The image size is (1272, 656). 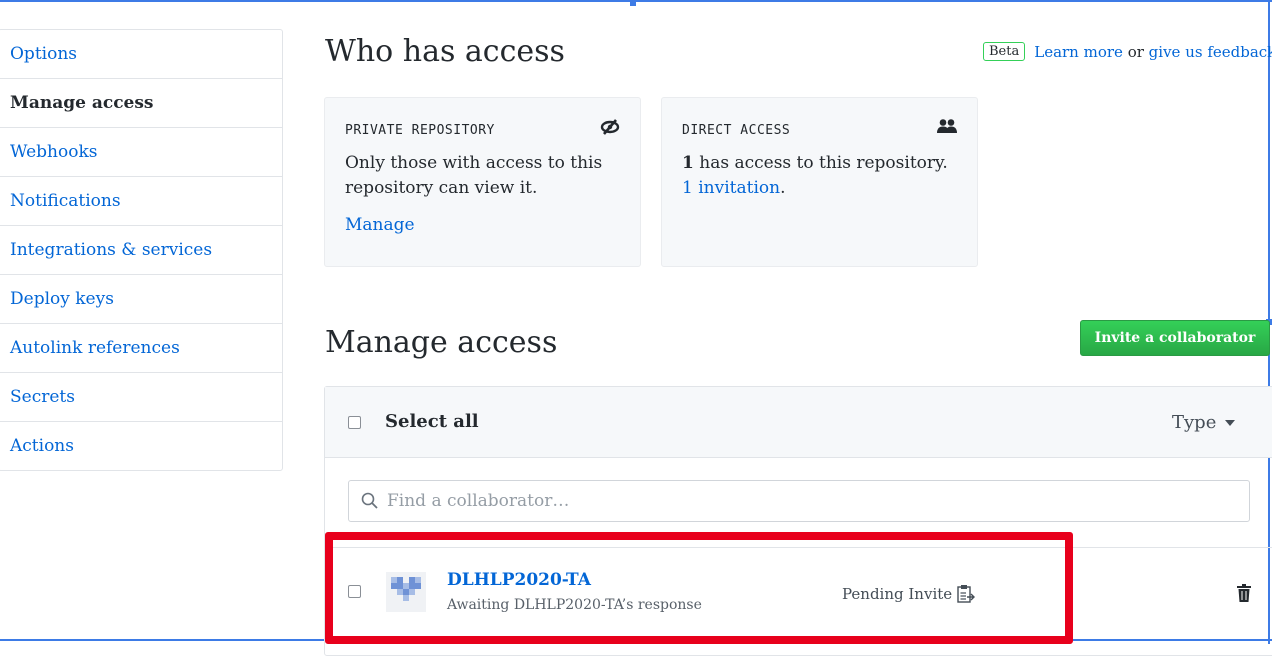 I want to click on invitation-link: 1 invitation, so click(x=731, y=188).